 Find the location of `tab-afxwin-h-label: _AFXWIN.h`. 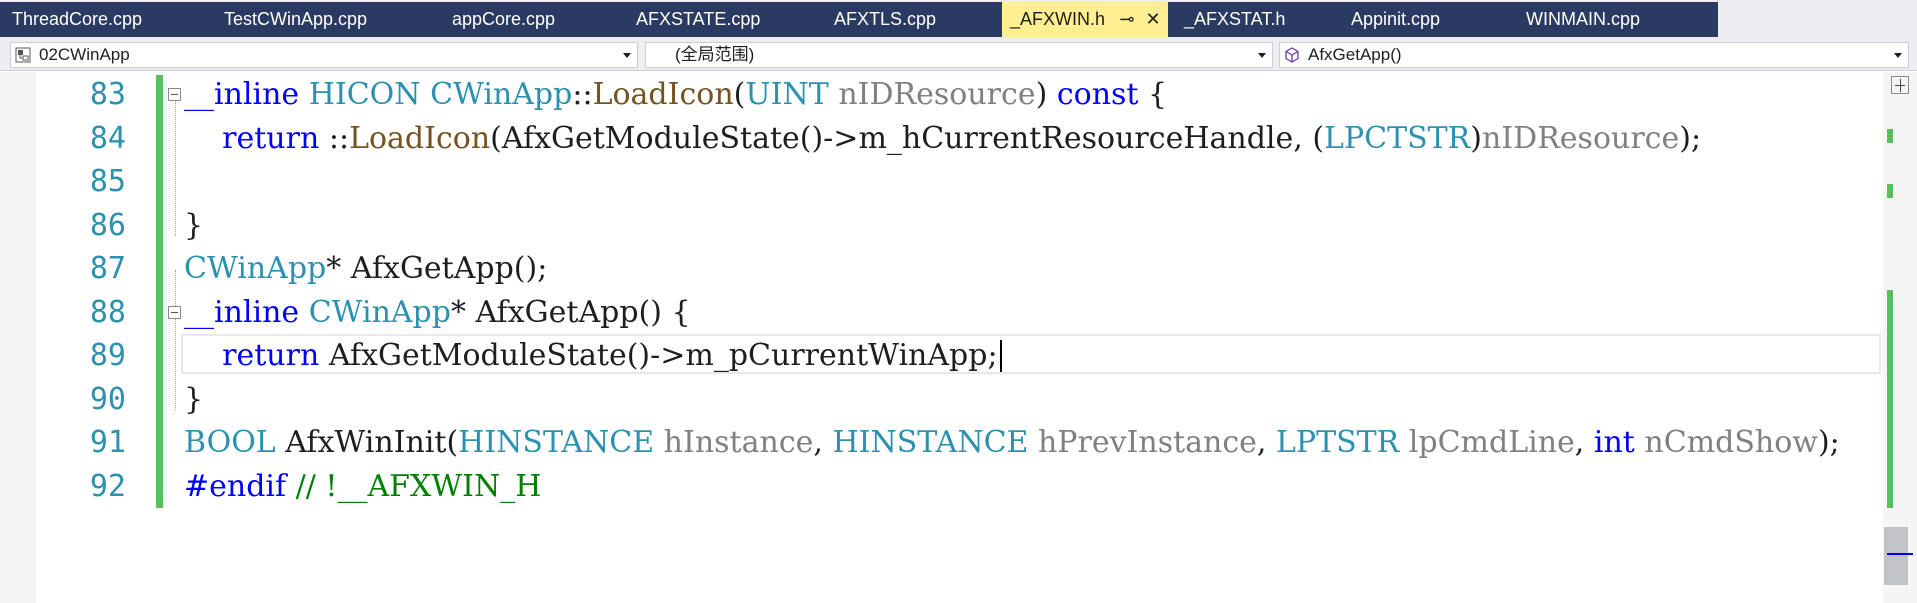

tab-afxwin-h-label: _AFXWIN.h is located at coordinates (1058, 19).